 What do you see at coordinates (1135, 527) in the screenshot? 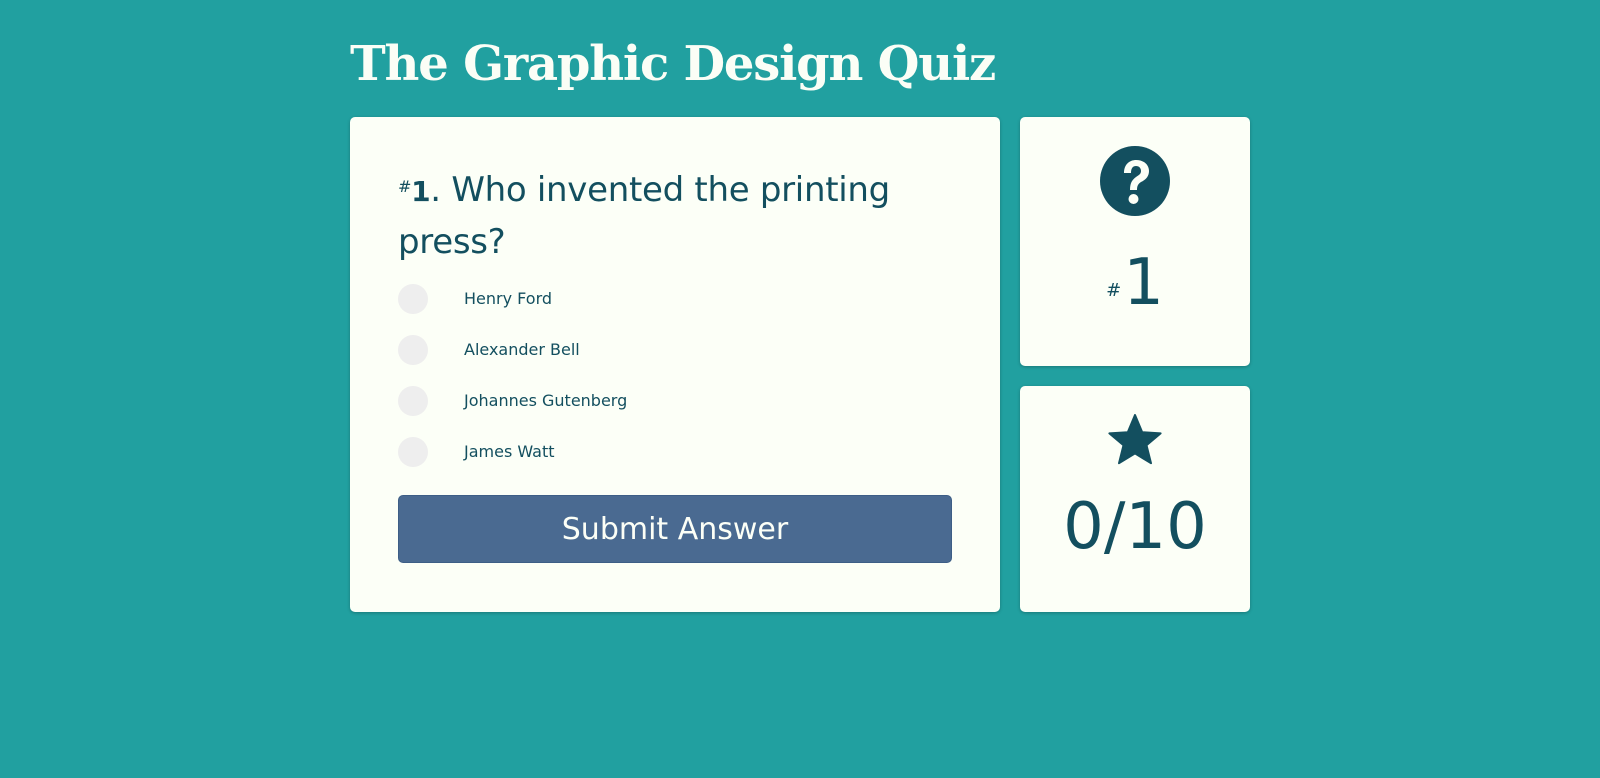
I see `score-value: 0/10` at bounding box center [1135, 527].